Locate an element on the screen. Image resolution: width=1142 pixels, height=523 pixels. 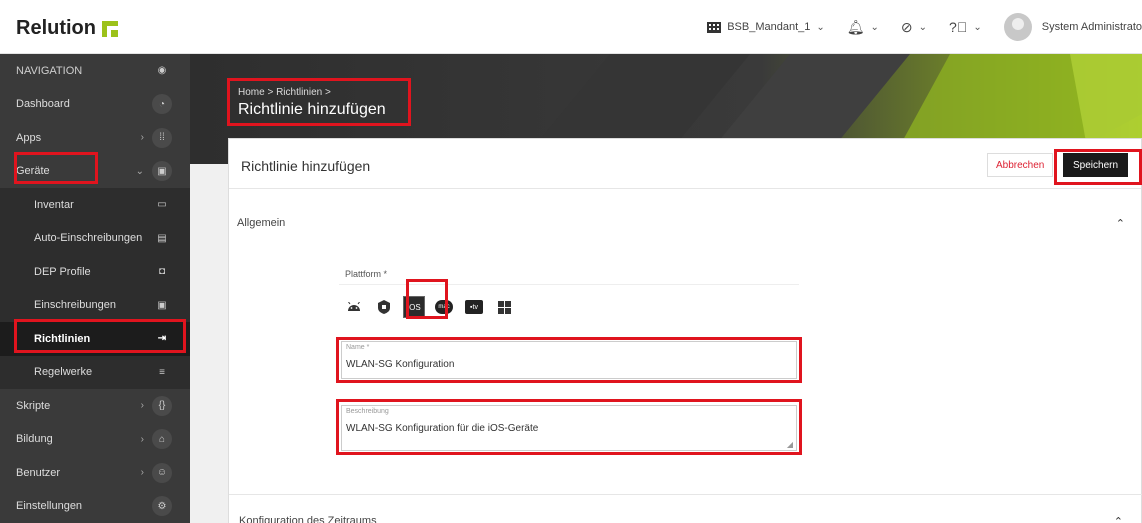
user-menu: System Administrato is located at coordinates (1072, 27).